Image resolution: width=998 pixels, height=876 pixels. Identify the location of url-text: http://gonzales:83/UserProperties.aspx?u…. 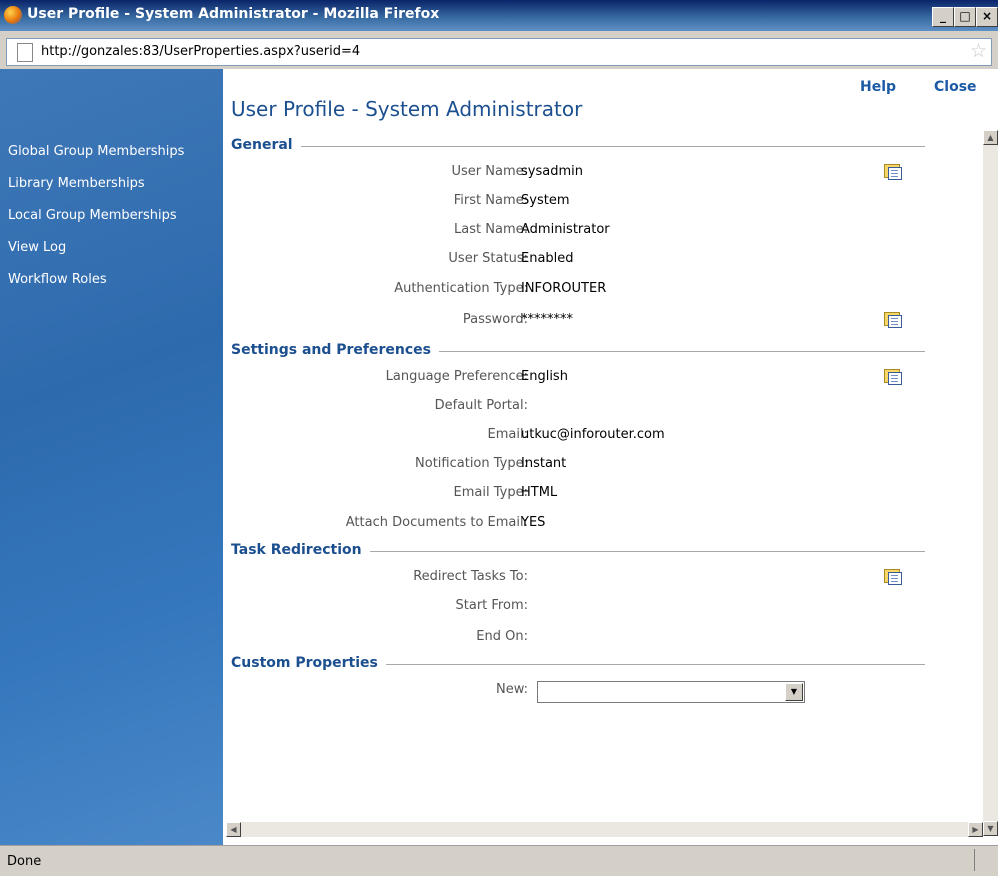
(200, 51).